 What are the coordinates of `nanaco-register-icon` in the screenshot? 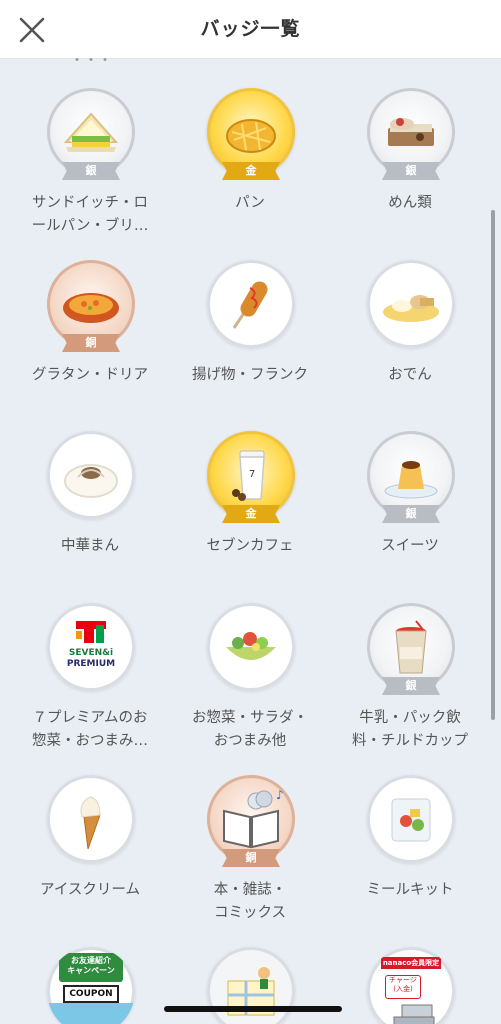 It's located at (414, 1014).